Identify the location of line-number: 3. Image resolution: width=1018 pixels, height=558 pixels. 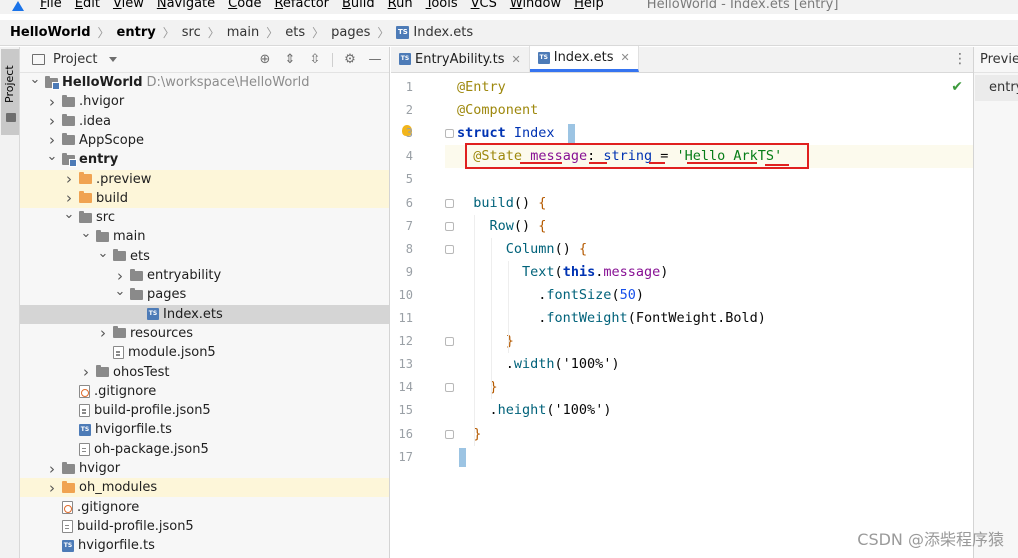
(409, 133).